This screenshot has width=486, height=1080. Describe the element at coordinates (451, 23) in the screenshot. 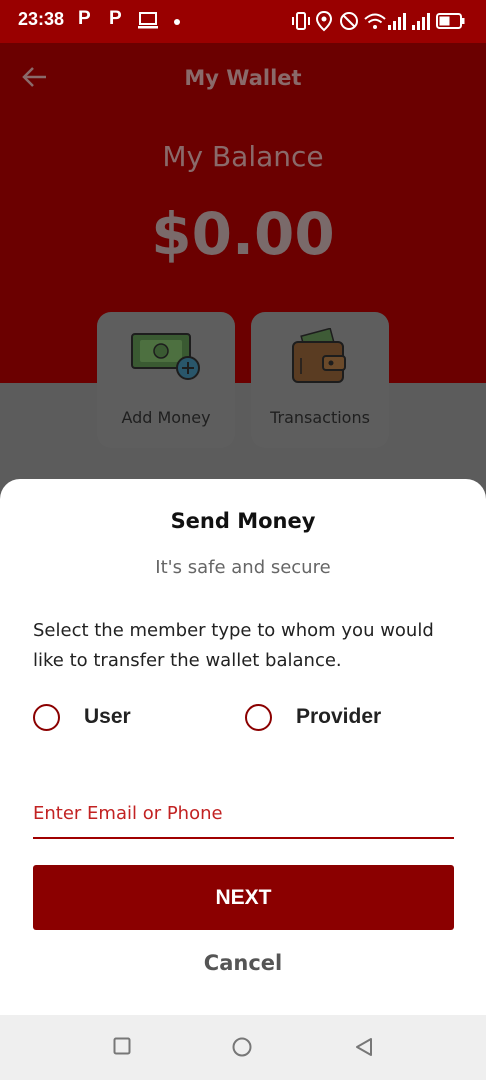

I see `battery-icon` at that location.